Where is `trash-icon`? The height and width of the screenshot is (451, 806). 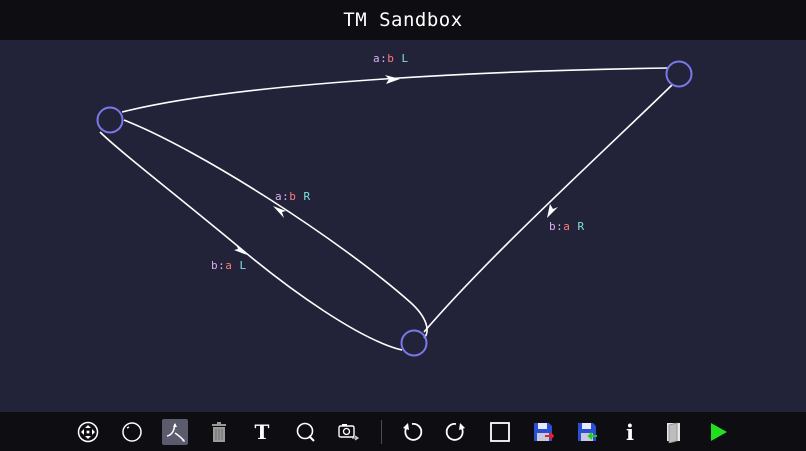 trash-icon is located at coordinates (219, 432).